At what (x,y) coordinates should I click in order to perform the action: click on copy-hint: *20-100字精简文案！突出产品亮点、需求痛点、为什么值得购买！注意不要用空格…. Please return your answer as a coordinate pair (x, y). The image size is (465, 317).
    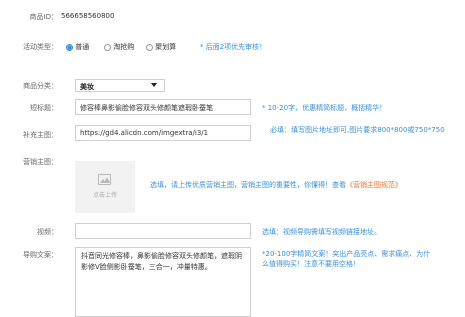
    Looking at the image, I should click on (346, 259).